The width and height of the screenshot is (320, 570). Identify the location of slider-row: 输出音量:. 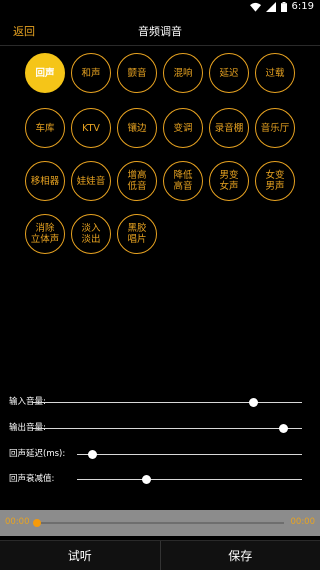
(160, 428).